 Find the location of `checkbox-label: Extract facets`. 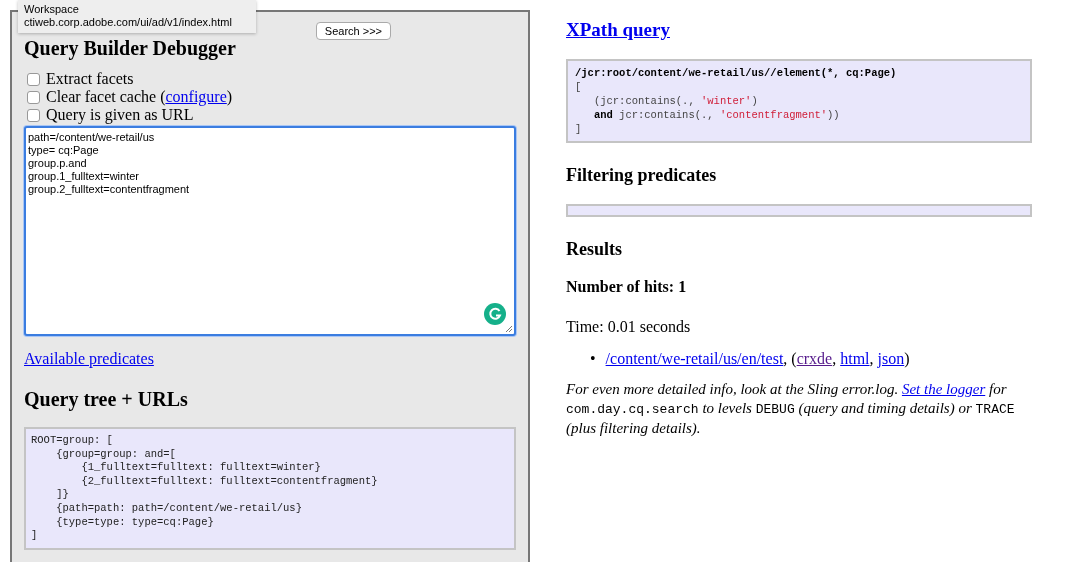

checkbox-label: Extract facets is located at coordinates (90, 79).